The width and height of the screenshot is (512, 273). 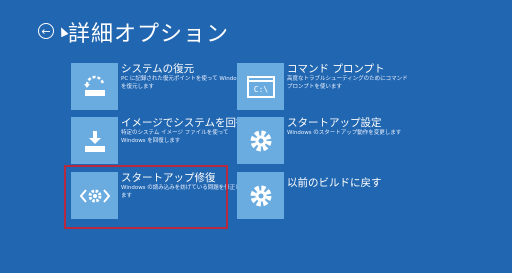 I want to click on option-description: 高度なトラブルシューティングのためにコマンド プロンプトを使います, so click(x=347, y=83).